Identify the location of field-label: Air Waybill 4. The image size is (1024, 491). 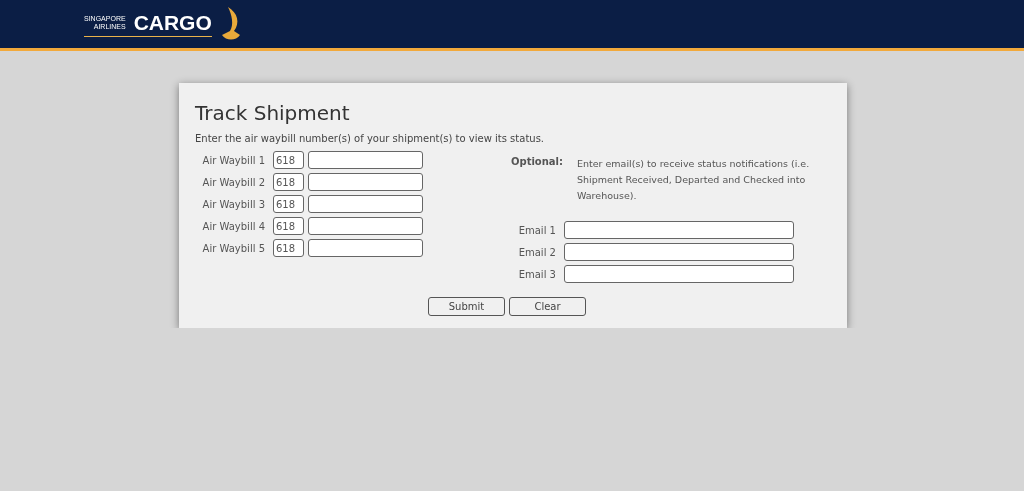
(233, 226).